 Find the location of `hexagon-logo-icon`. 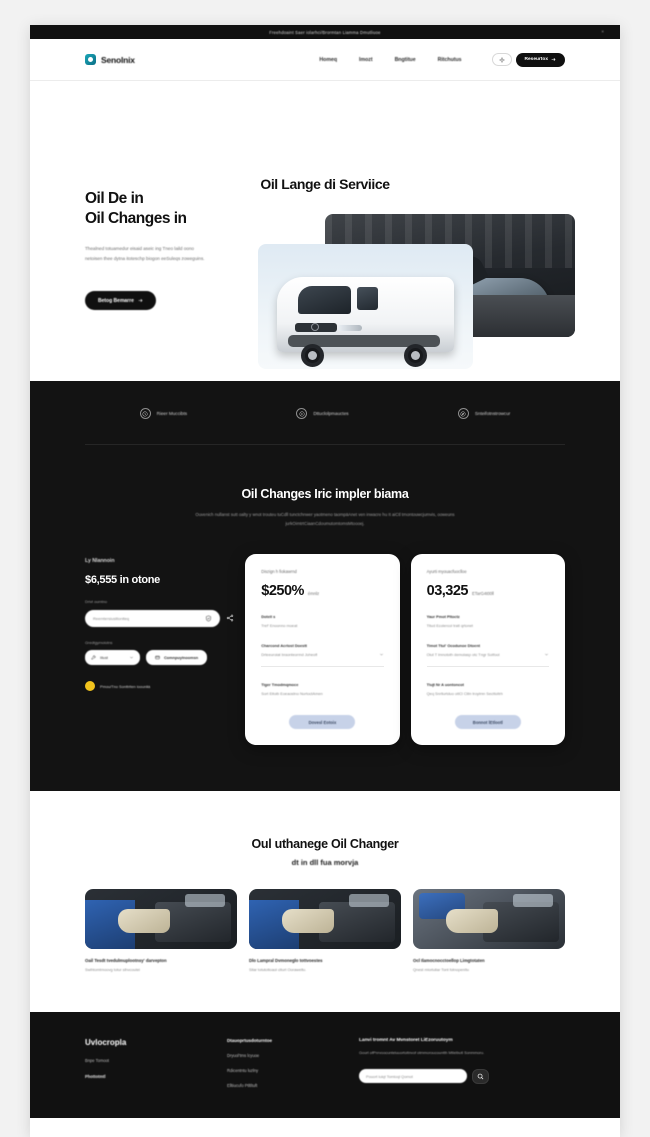

hexagon-logo-icon is located at coordinates (90, 59).